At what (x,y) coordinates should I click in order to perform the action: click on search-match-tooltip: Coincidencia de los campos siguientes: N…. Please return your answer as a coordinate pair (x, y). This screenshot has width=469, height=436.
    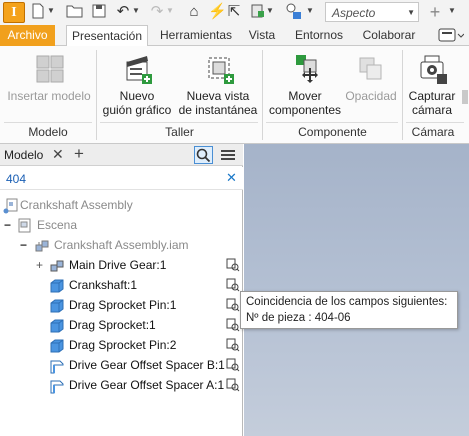
    Looking at the image, I should click on (349, 310).